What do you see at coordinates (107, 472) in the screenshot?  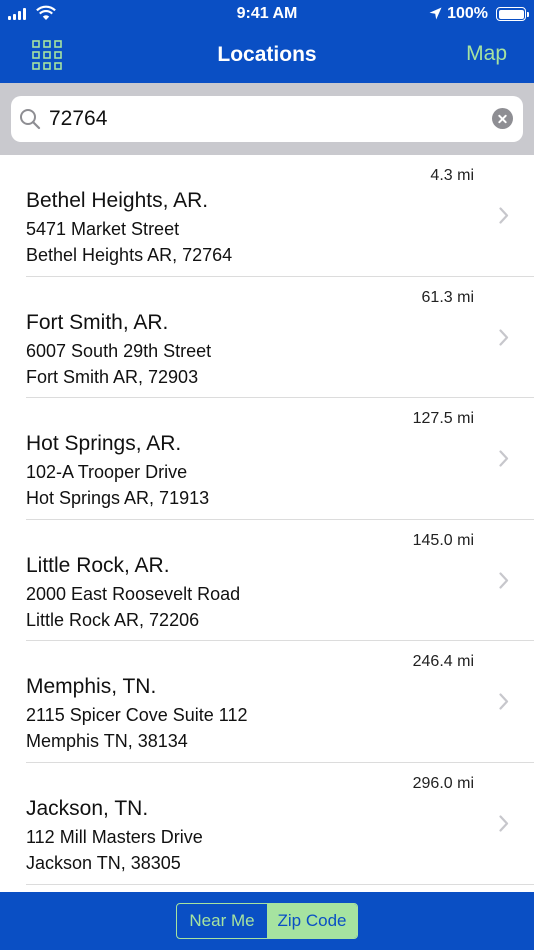 I see `location-street: 102-A Trooper Drive` at bounding box center [107, 472].